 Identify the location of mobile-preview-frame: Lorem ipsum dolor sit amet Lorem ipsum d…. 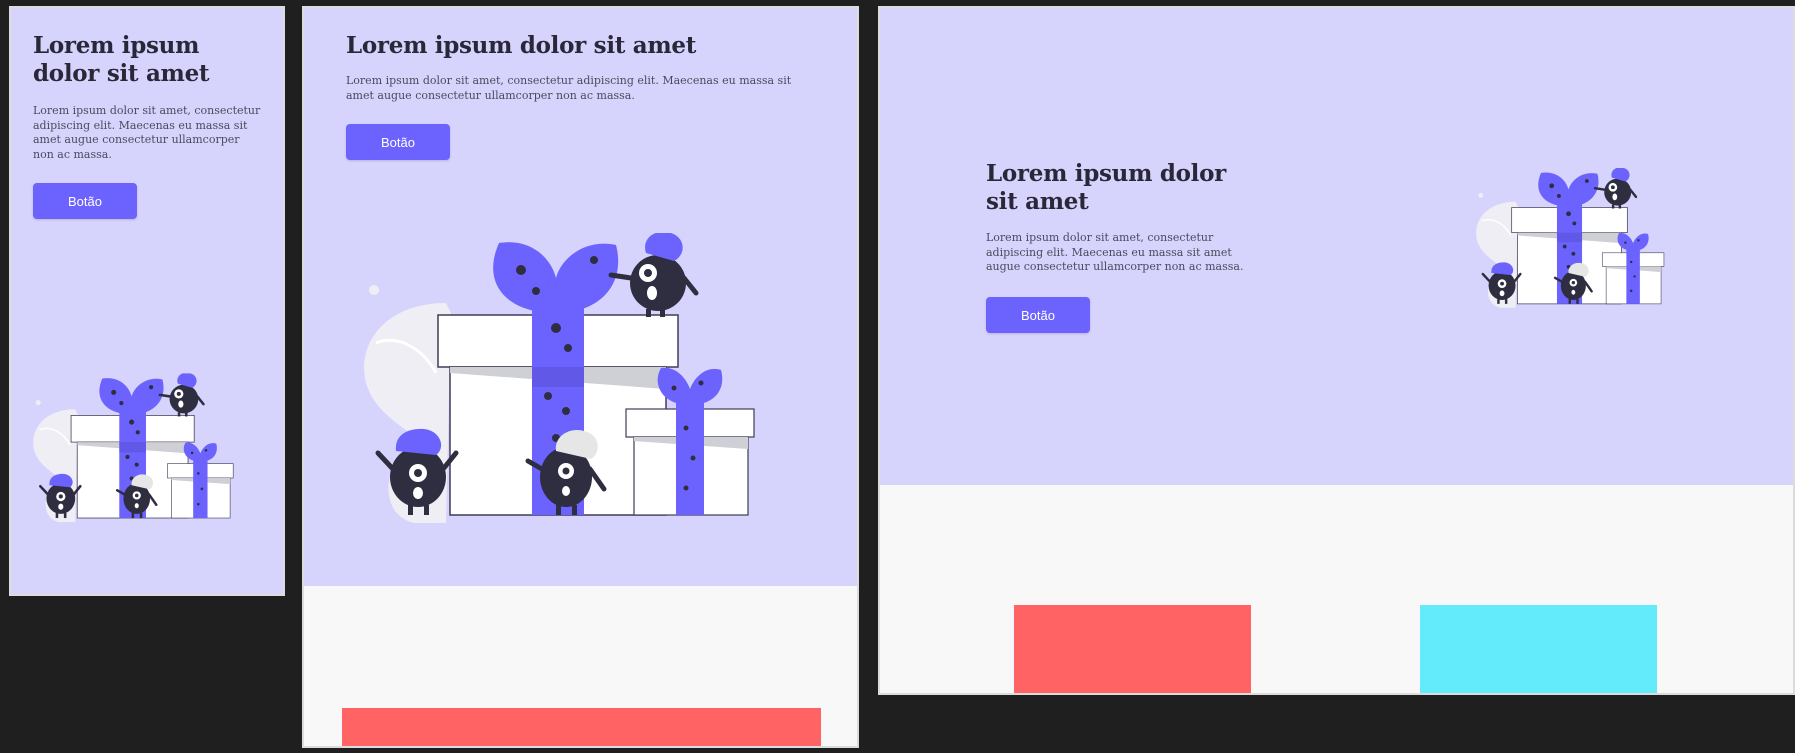
(147, 301).